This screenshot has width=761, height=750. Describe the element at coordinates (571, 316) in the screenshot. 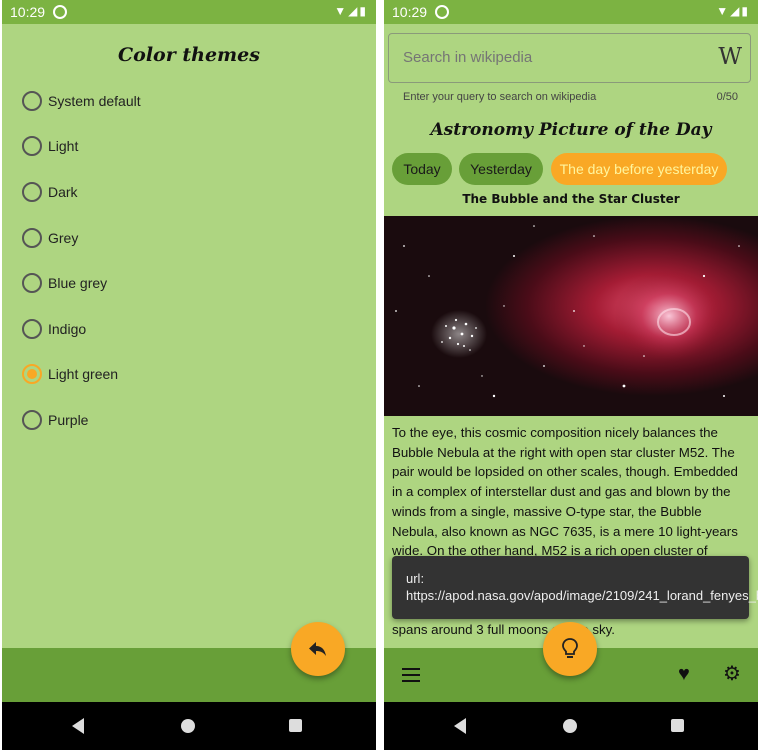

I see `apod-nebula-image` at that location.